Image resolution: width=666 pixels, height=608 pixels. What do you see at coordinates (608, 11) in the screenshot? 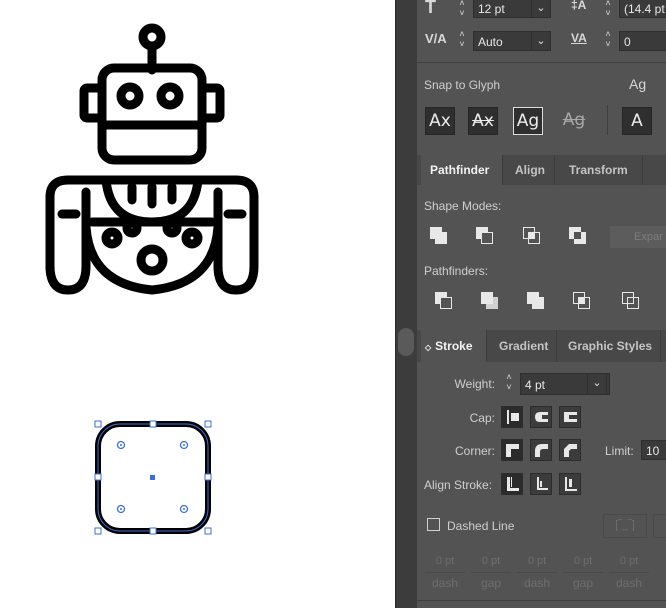
I see `leading-stepper: ˄ ˅` at bounding box center [608, 11].